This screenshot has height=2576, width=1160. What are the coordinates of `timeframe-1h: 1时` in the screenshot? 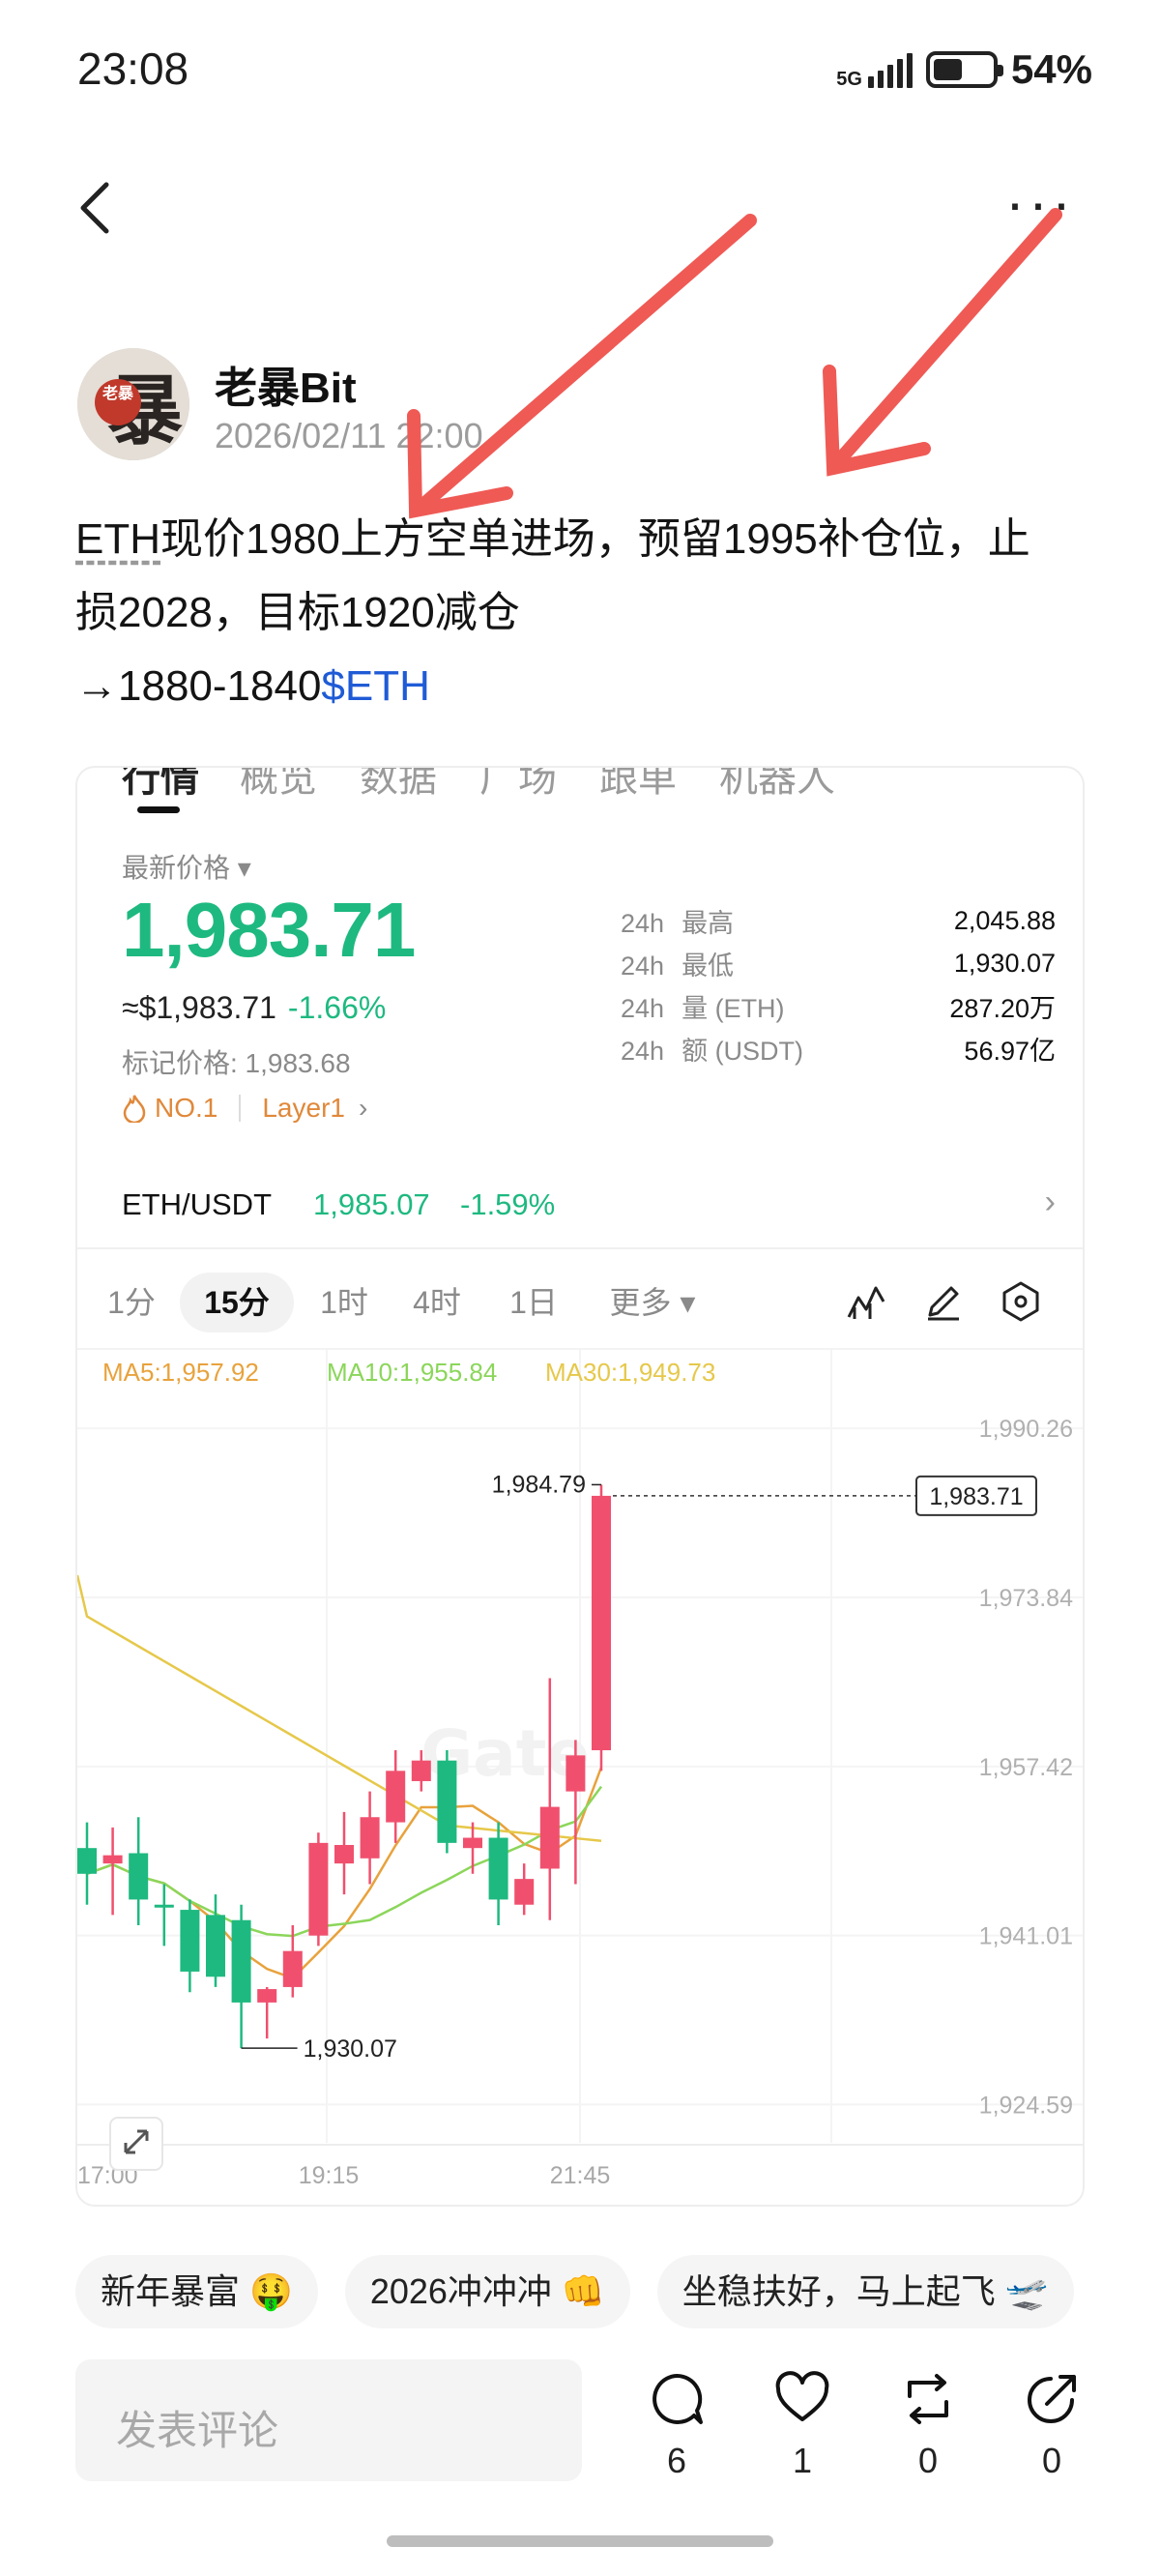 It's located at (344, 1302).